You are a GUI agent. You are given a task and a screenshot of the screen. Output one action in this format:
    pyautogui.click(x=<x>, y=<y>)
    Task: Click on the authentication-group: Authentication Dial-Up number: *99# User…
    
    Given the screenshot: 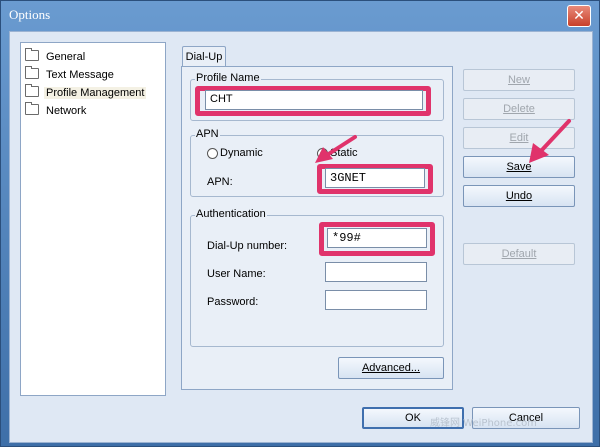 What is the action you would take?
    pyautogui.click(x=317, y=277)
    